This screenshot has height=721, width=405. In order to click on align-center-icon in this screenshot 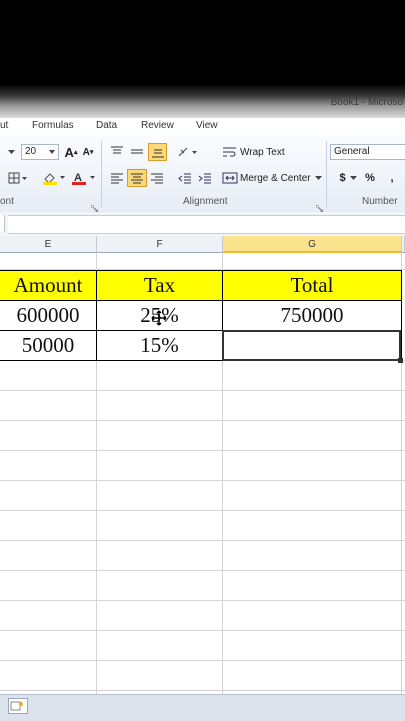, I will do `click(137, 178)`.